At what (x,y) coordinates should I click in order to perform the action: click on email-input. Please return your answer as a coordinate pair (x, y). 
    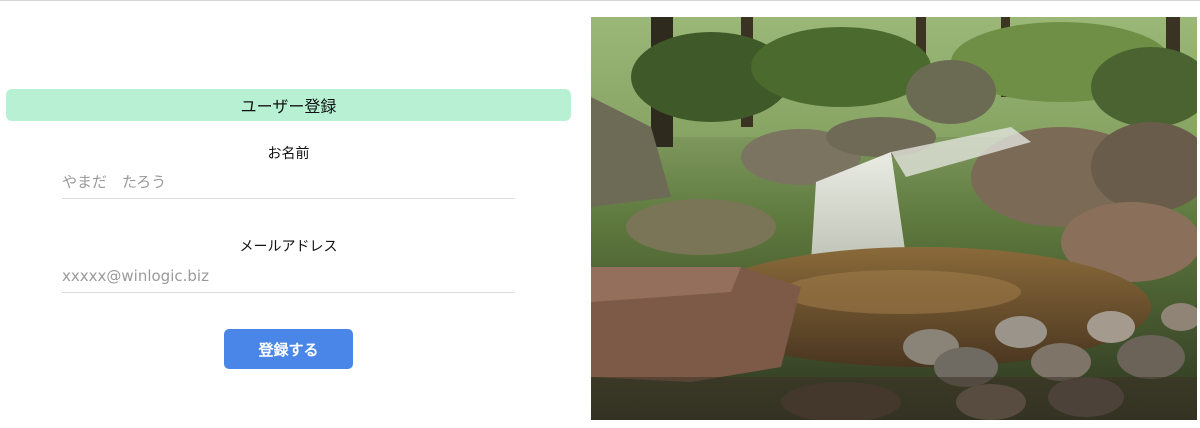
    Looking at the image, I should click on (288, 276).